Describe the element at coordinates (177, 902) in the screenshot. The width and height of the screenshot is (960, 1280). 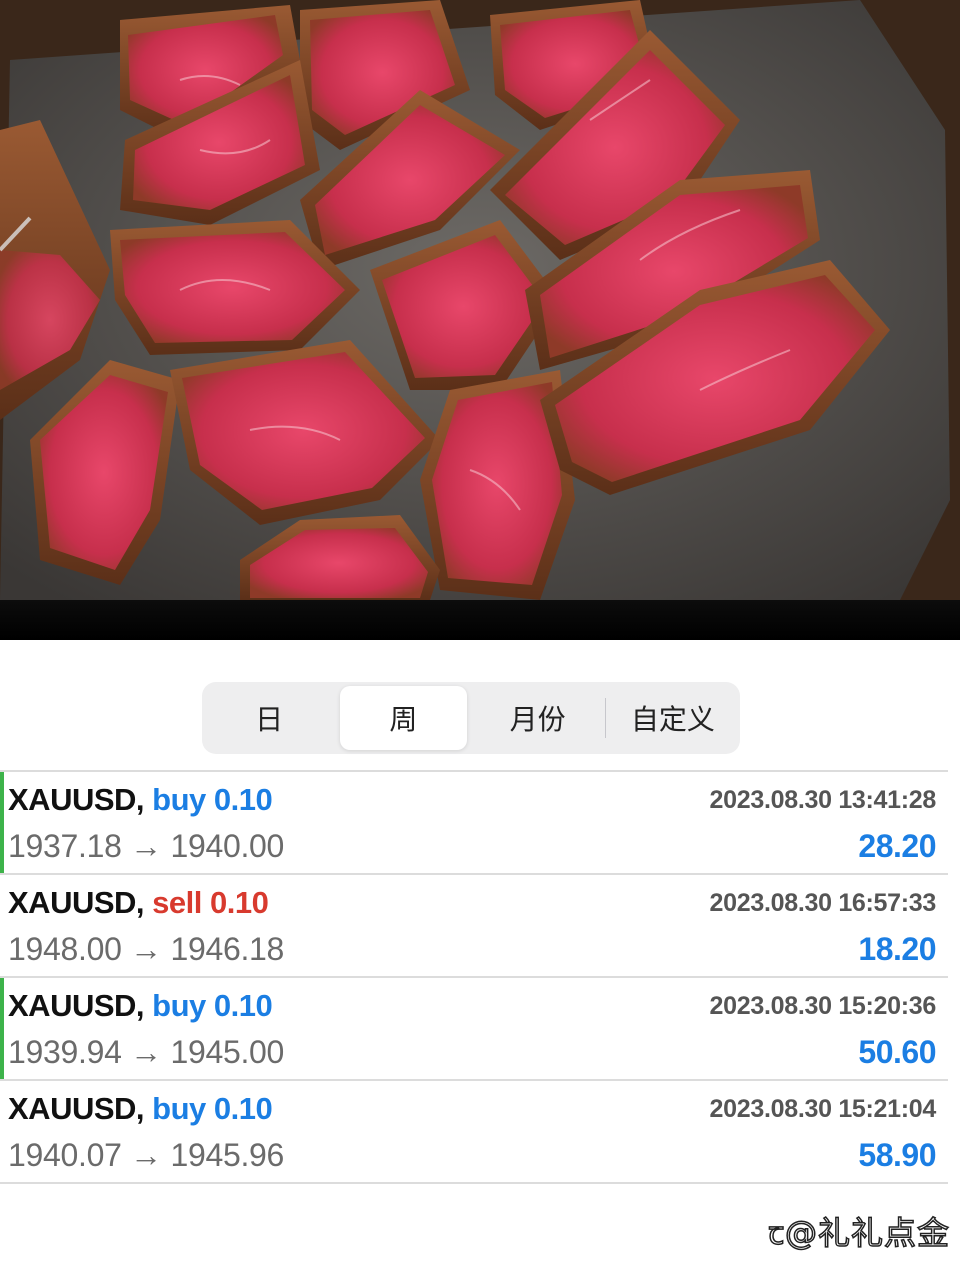
I see `trade-side: sell` at that location.